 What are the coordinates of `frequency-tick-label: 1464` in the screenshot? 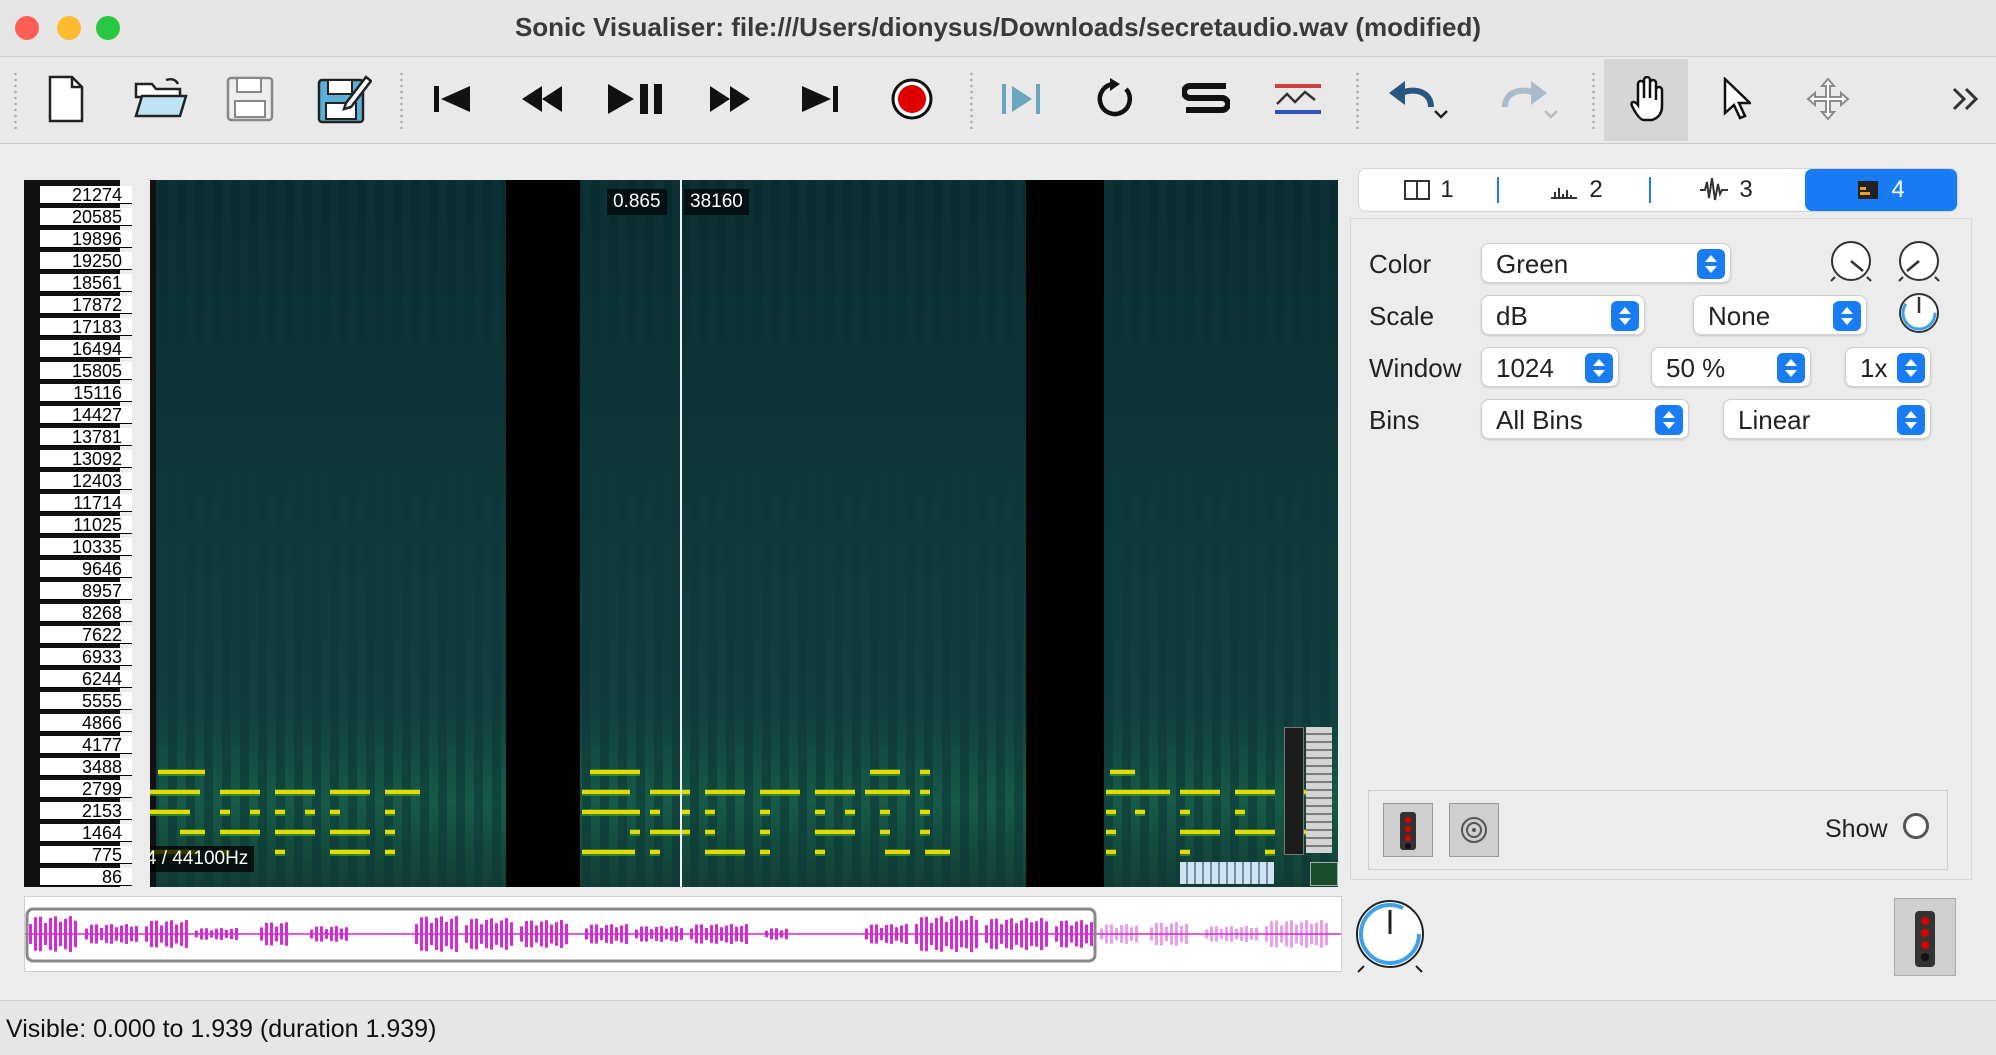 It's located at (86, 833).